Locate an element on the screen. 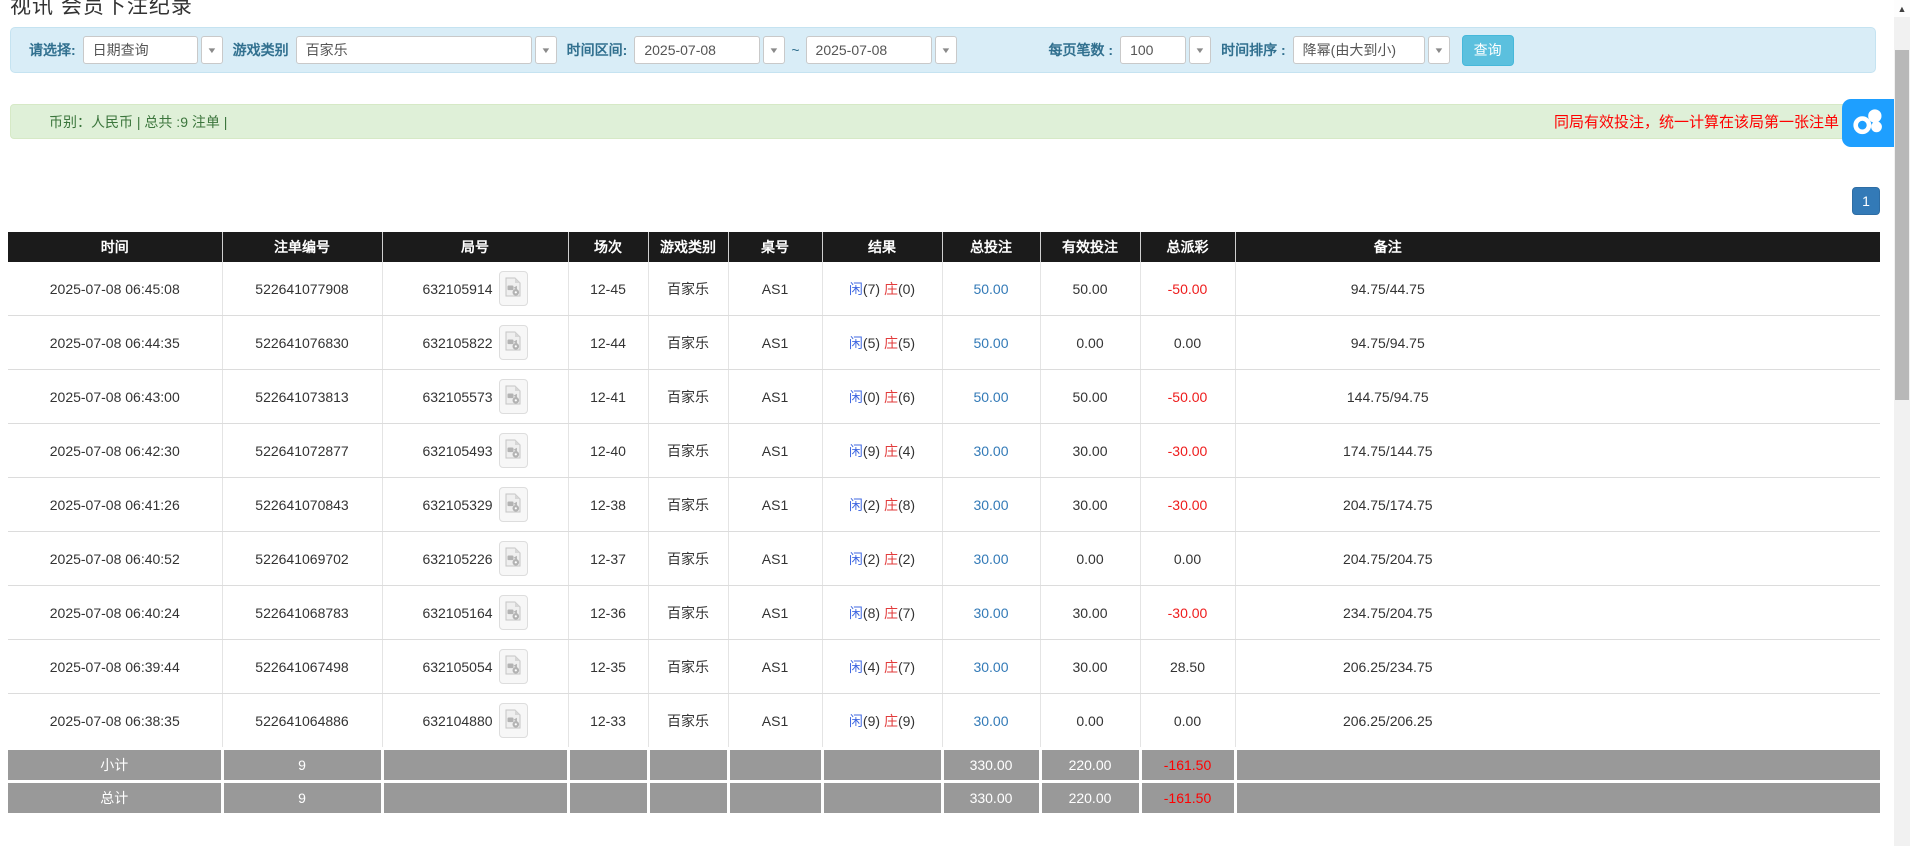 The height and width of the screenshot is (846, 1910). page-size-select: 100 ▼ is located at coordinates (1166, 50).